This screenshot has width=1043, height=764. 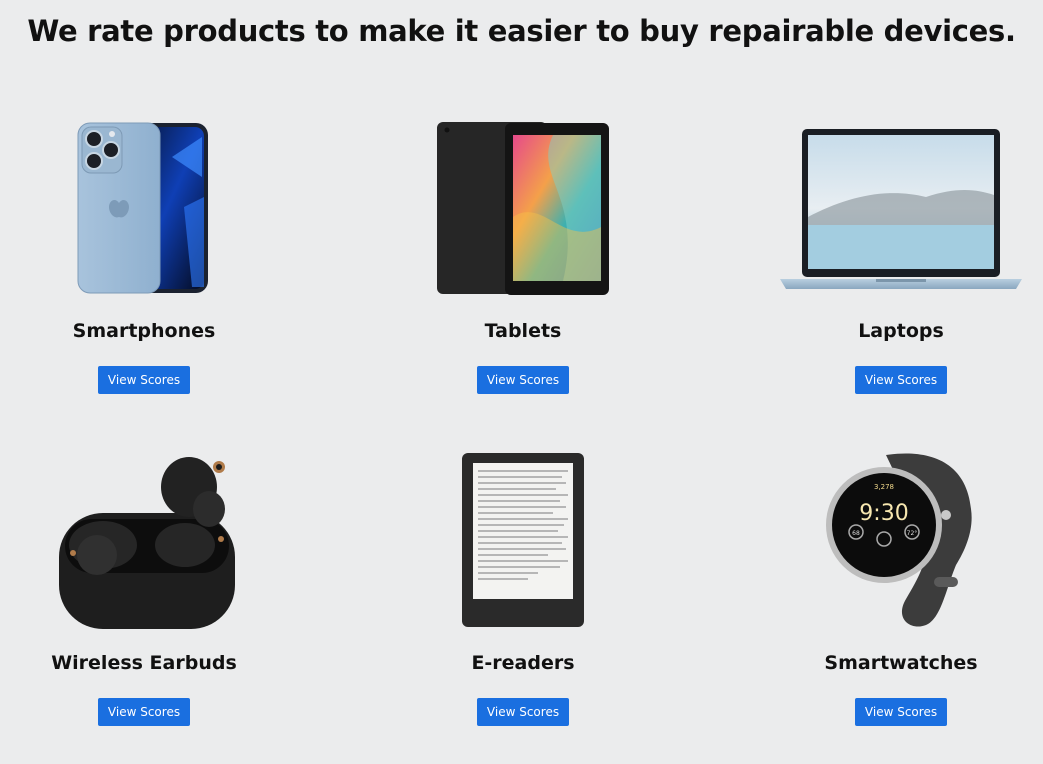 I want to click on category-name: E-readers, so click(x=523, y=663).